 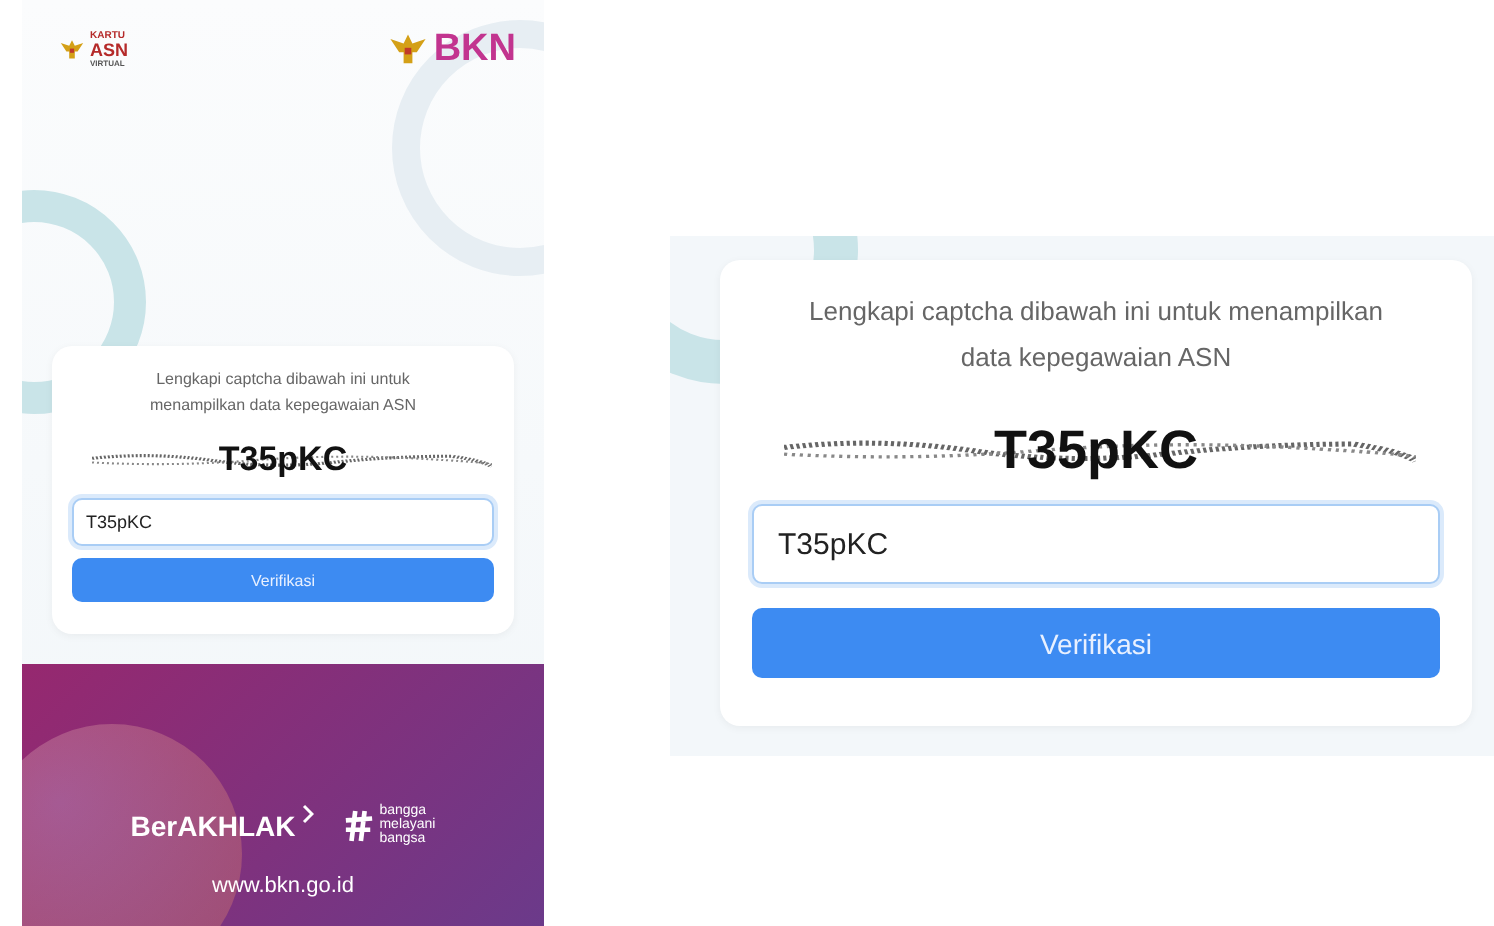 I want to click on emblem-icon, so click(x=72, y=50).